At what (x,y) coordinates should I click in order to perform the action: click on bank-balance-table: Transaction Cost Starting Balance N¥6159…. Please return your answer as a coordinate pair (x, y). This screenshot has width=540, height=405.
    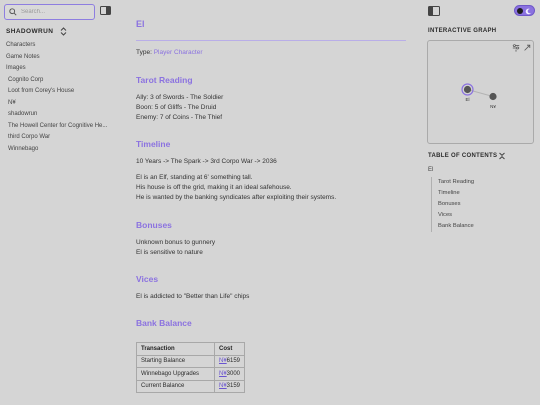
    Looking at the image, I should click on (191, 367).